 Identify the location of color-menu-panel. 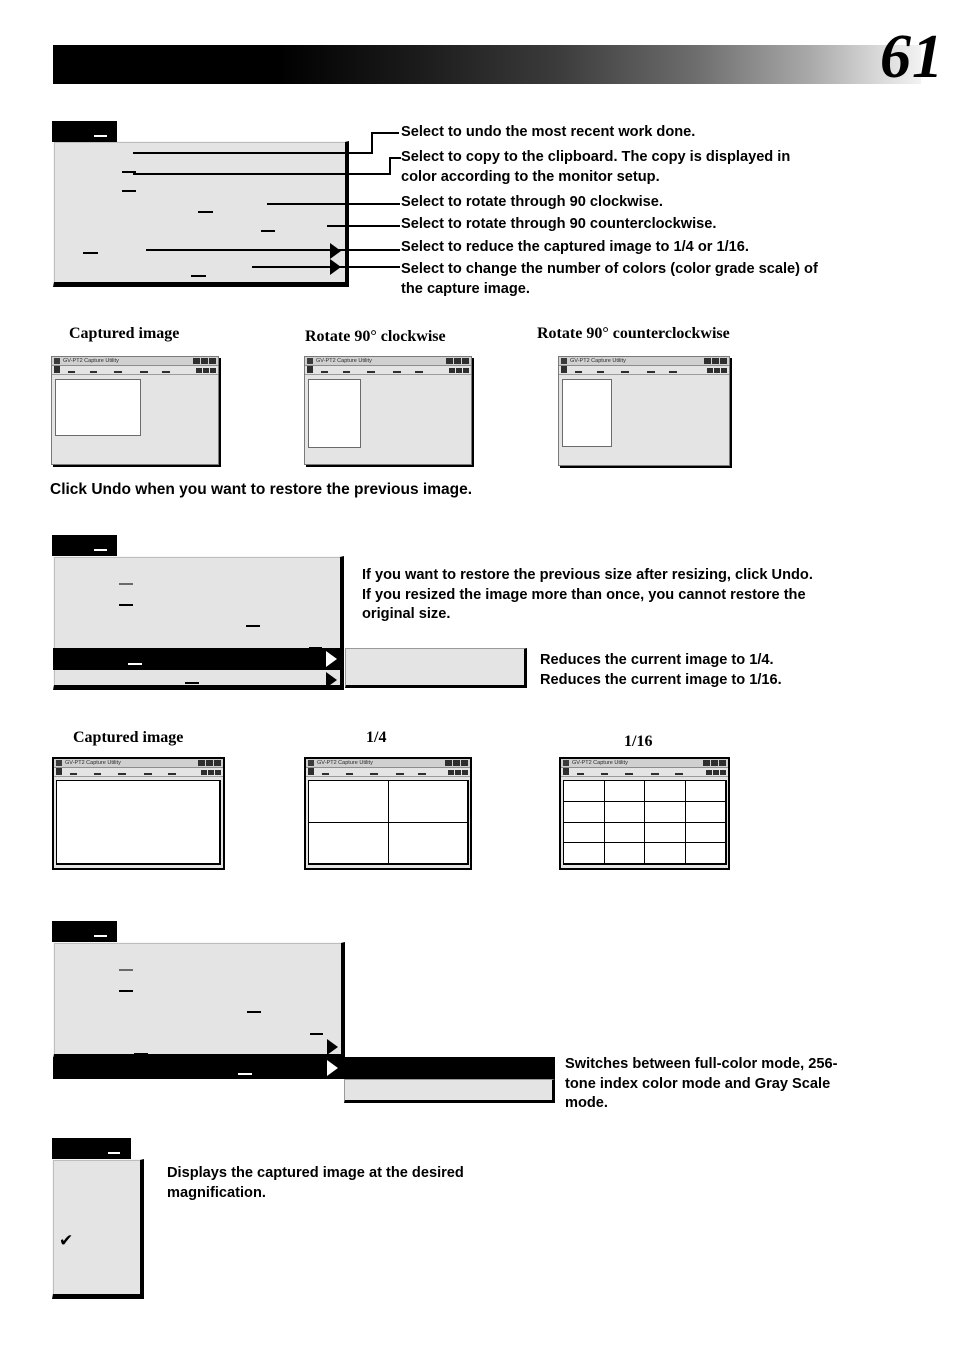
(199, 1000).